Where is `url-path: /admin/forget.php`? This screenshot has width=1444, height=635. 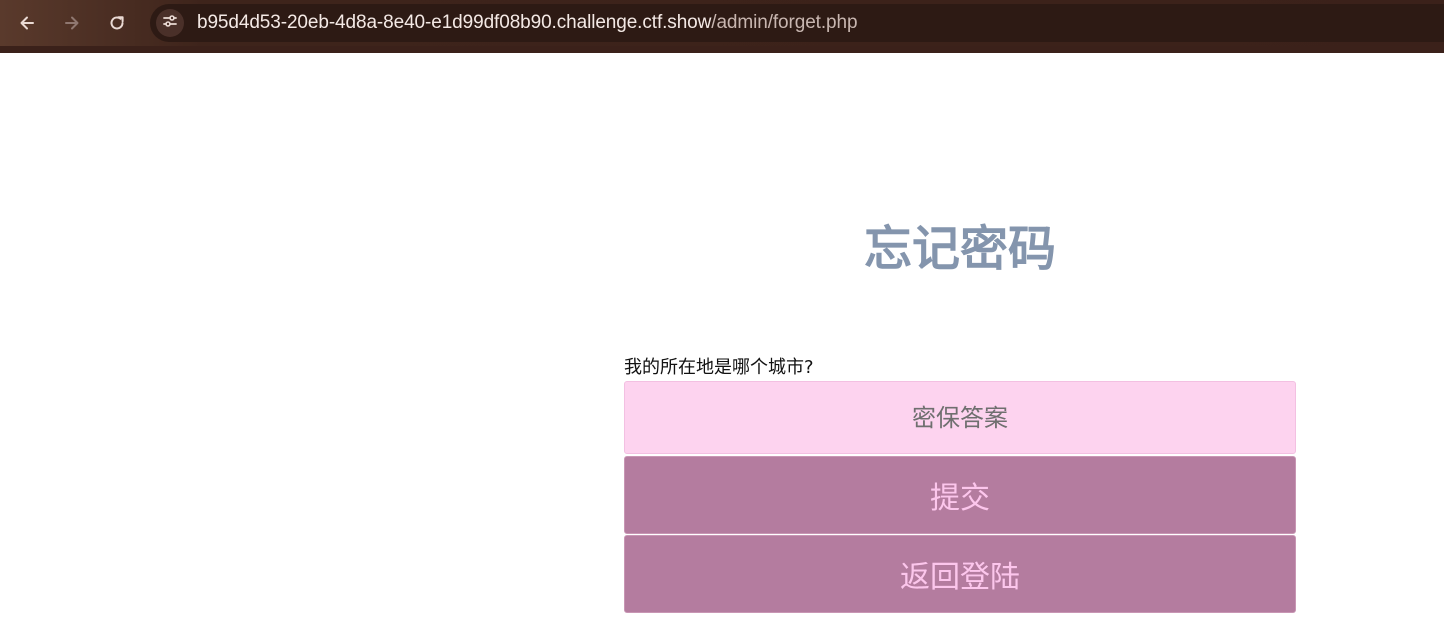
url-path: /admin/forget.php is located at coordinates (784, 22).